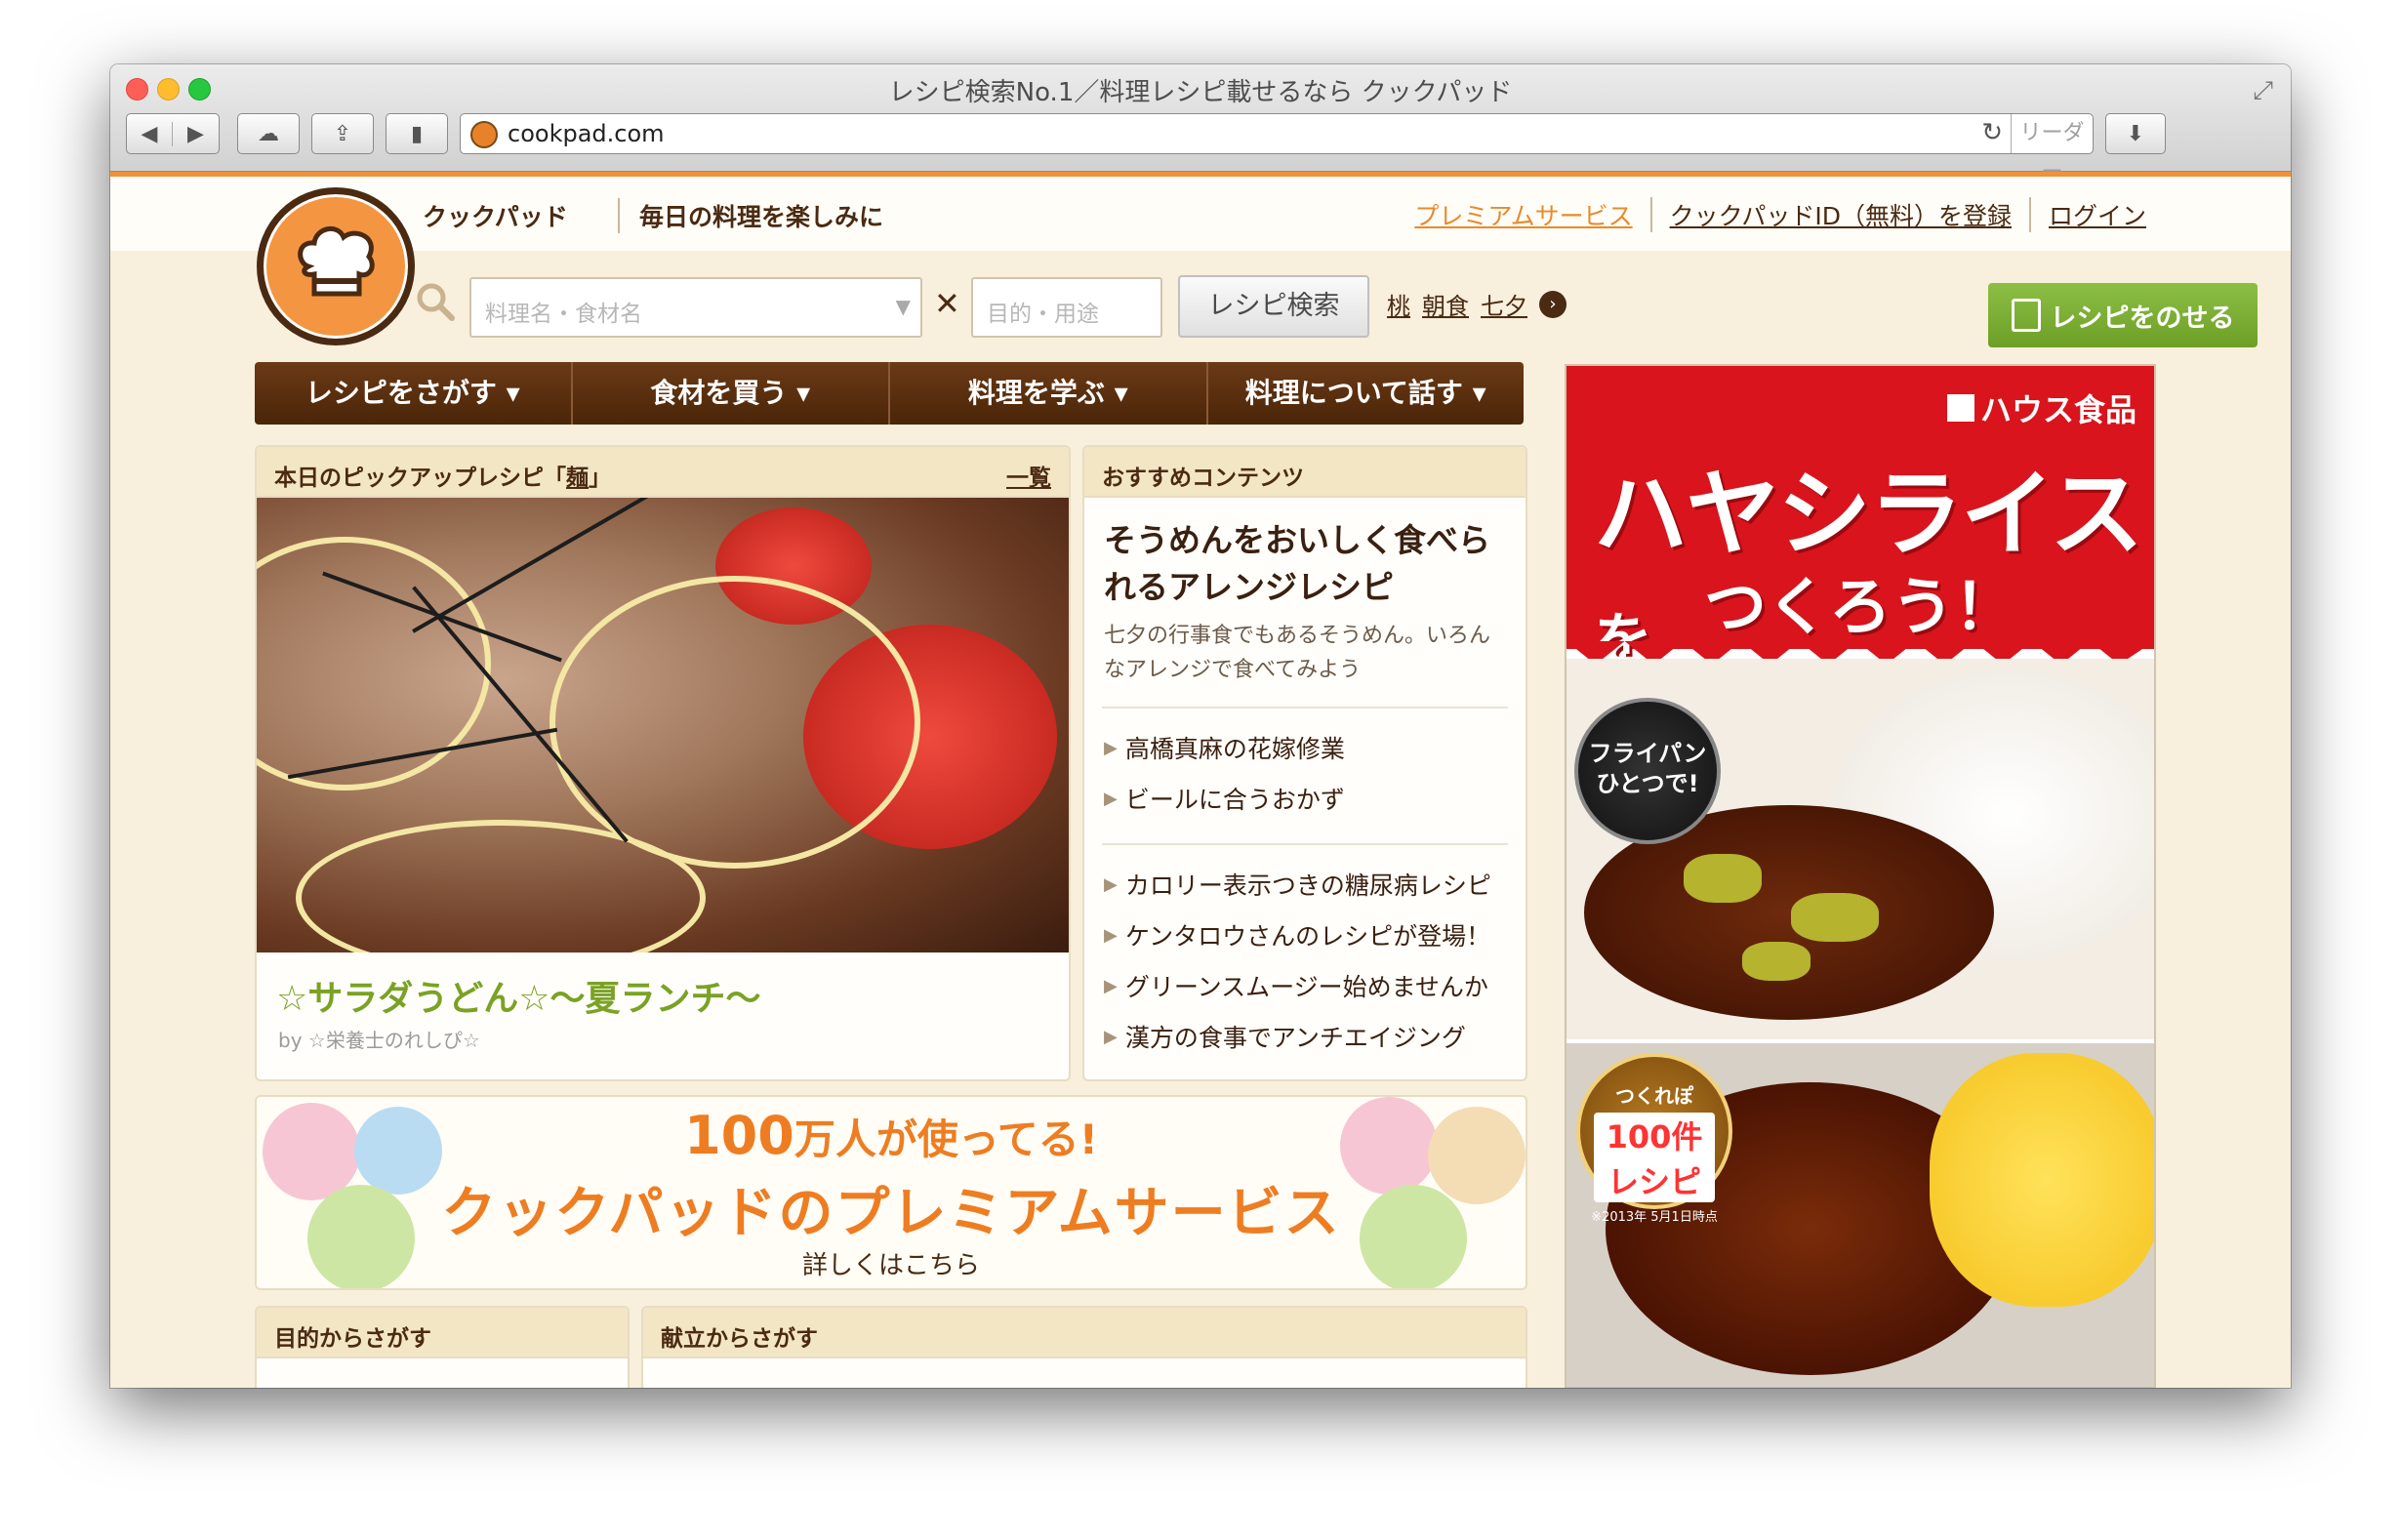 This screenshot has height=1540, width=2401. I want to click on back-forward-buttons: ◀ ▶, so click(173, 133).